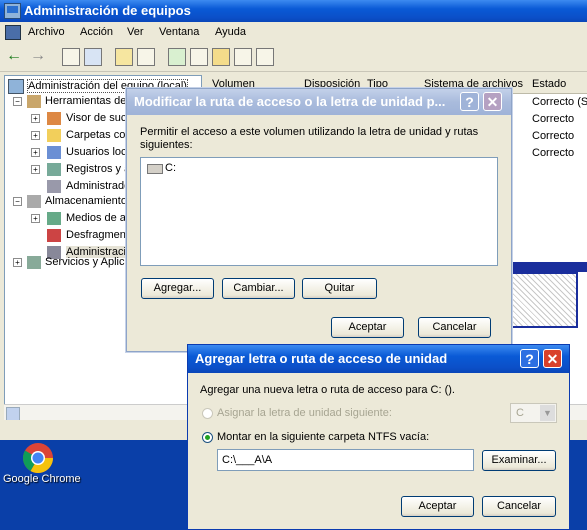 Image resolution: width=587 pixels, height=530 pixels. What do you see at coordinates (230, 32) in the screenshot?
I see `menu-ayuda: Ayuda` at bounding box center [230, 32].